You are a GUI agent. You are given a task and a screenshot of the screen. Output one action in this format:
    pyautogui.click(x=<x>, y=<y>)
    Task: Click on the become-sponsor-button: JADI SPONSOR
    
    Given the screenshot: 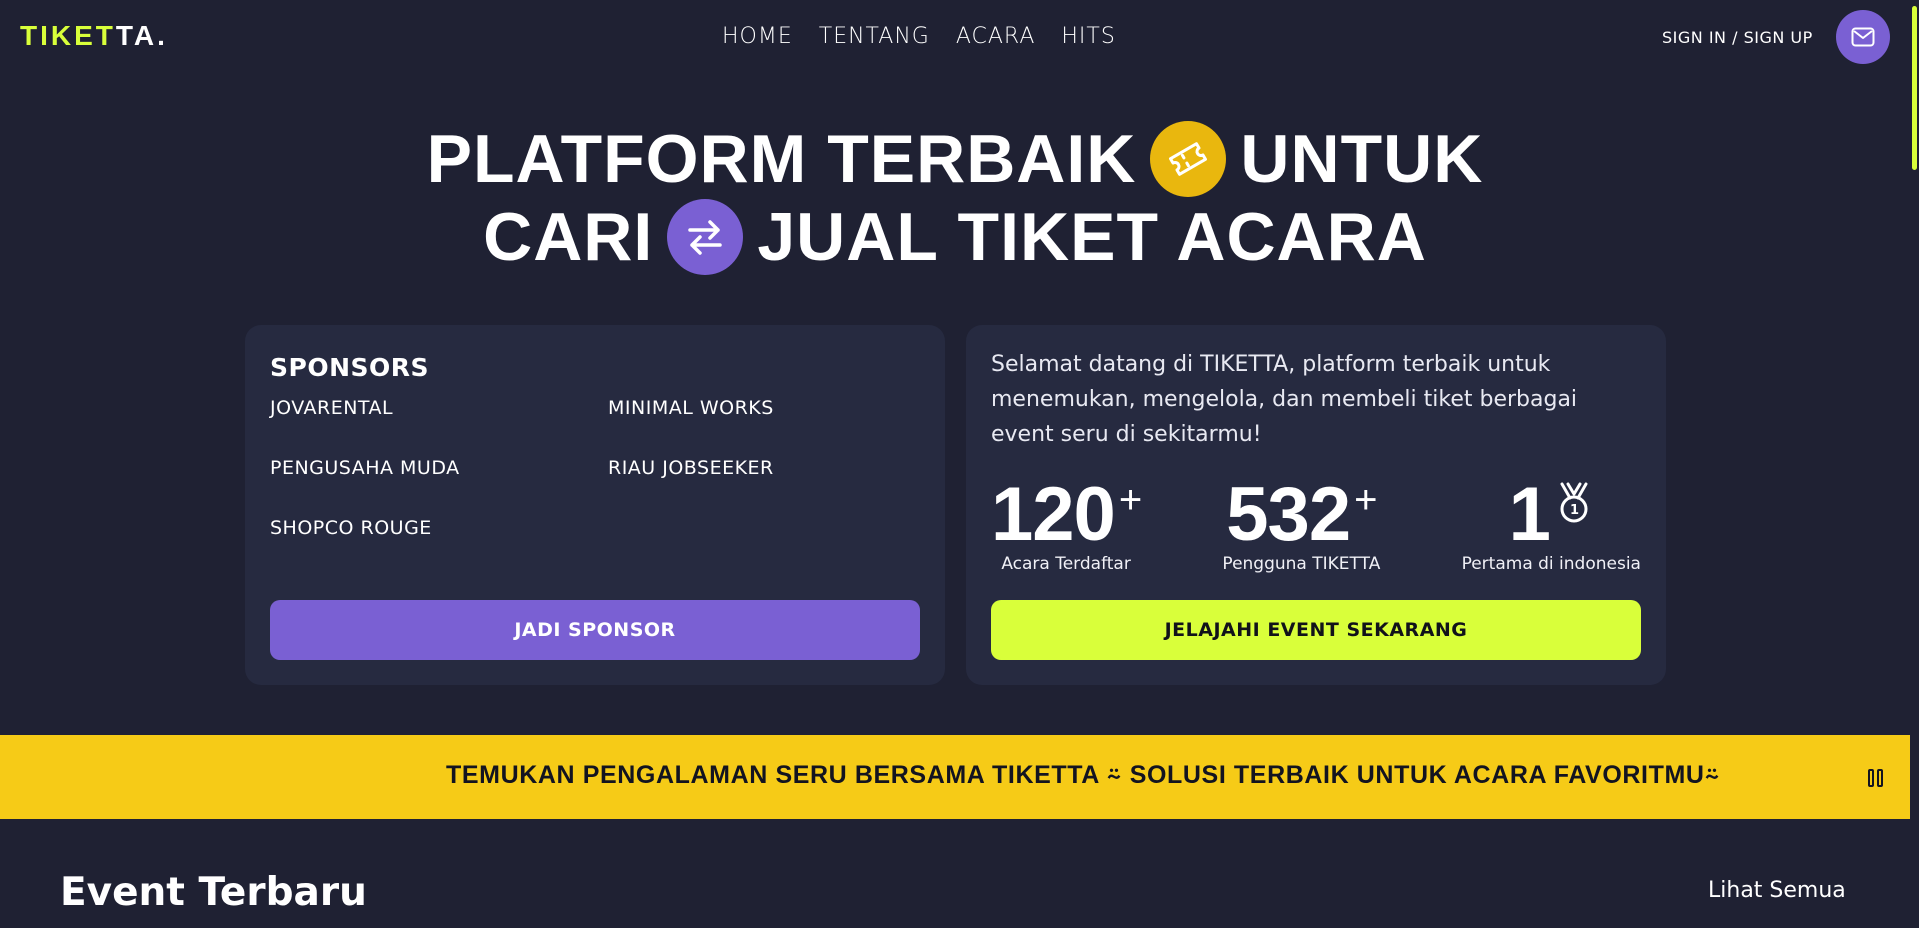 What is the action you would take?
    pyautogui.click(x=595, y=630)
    